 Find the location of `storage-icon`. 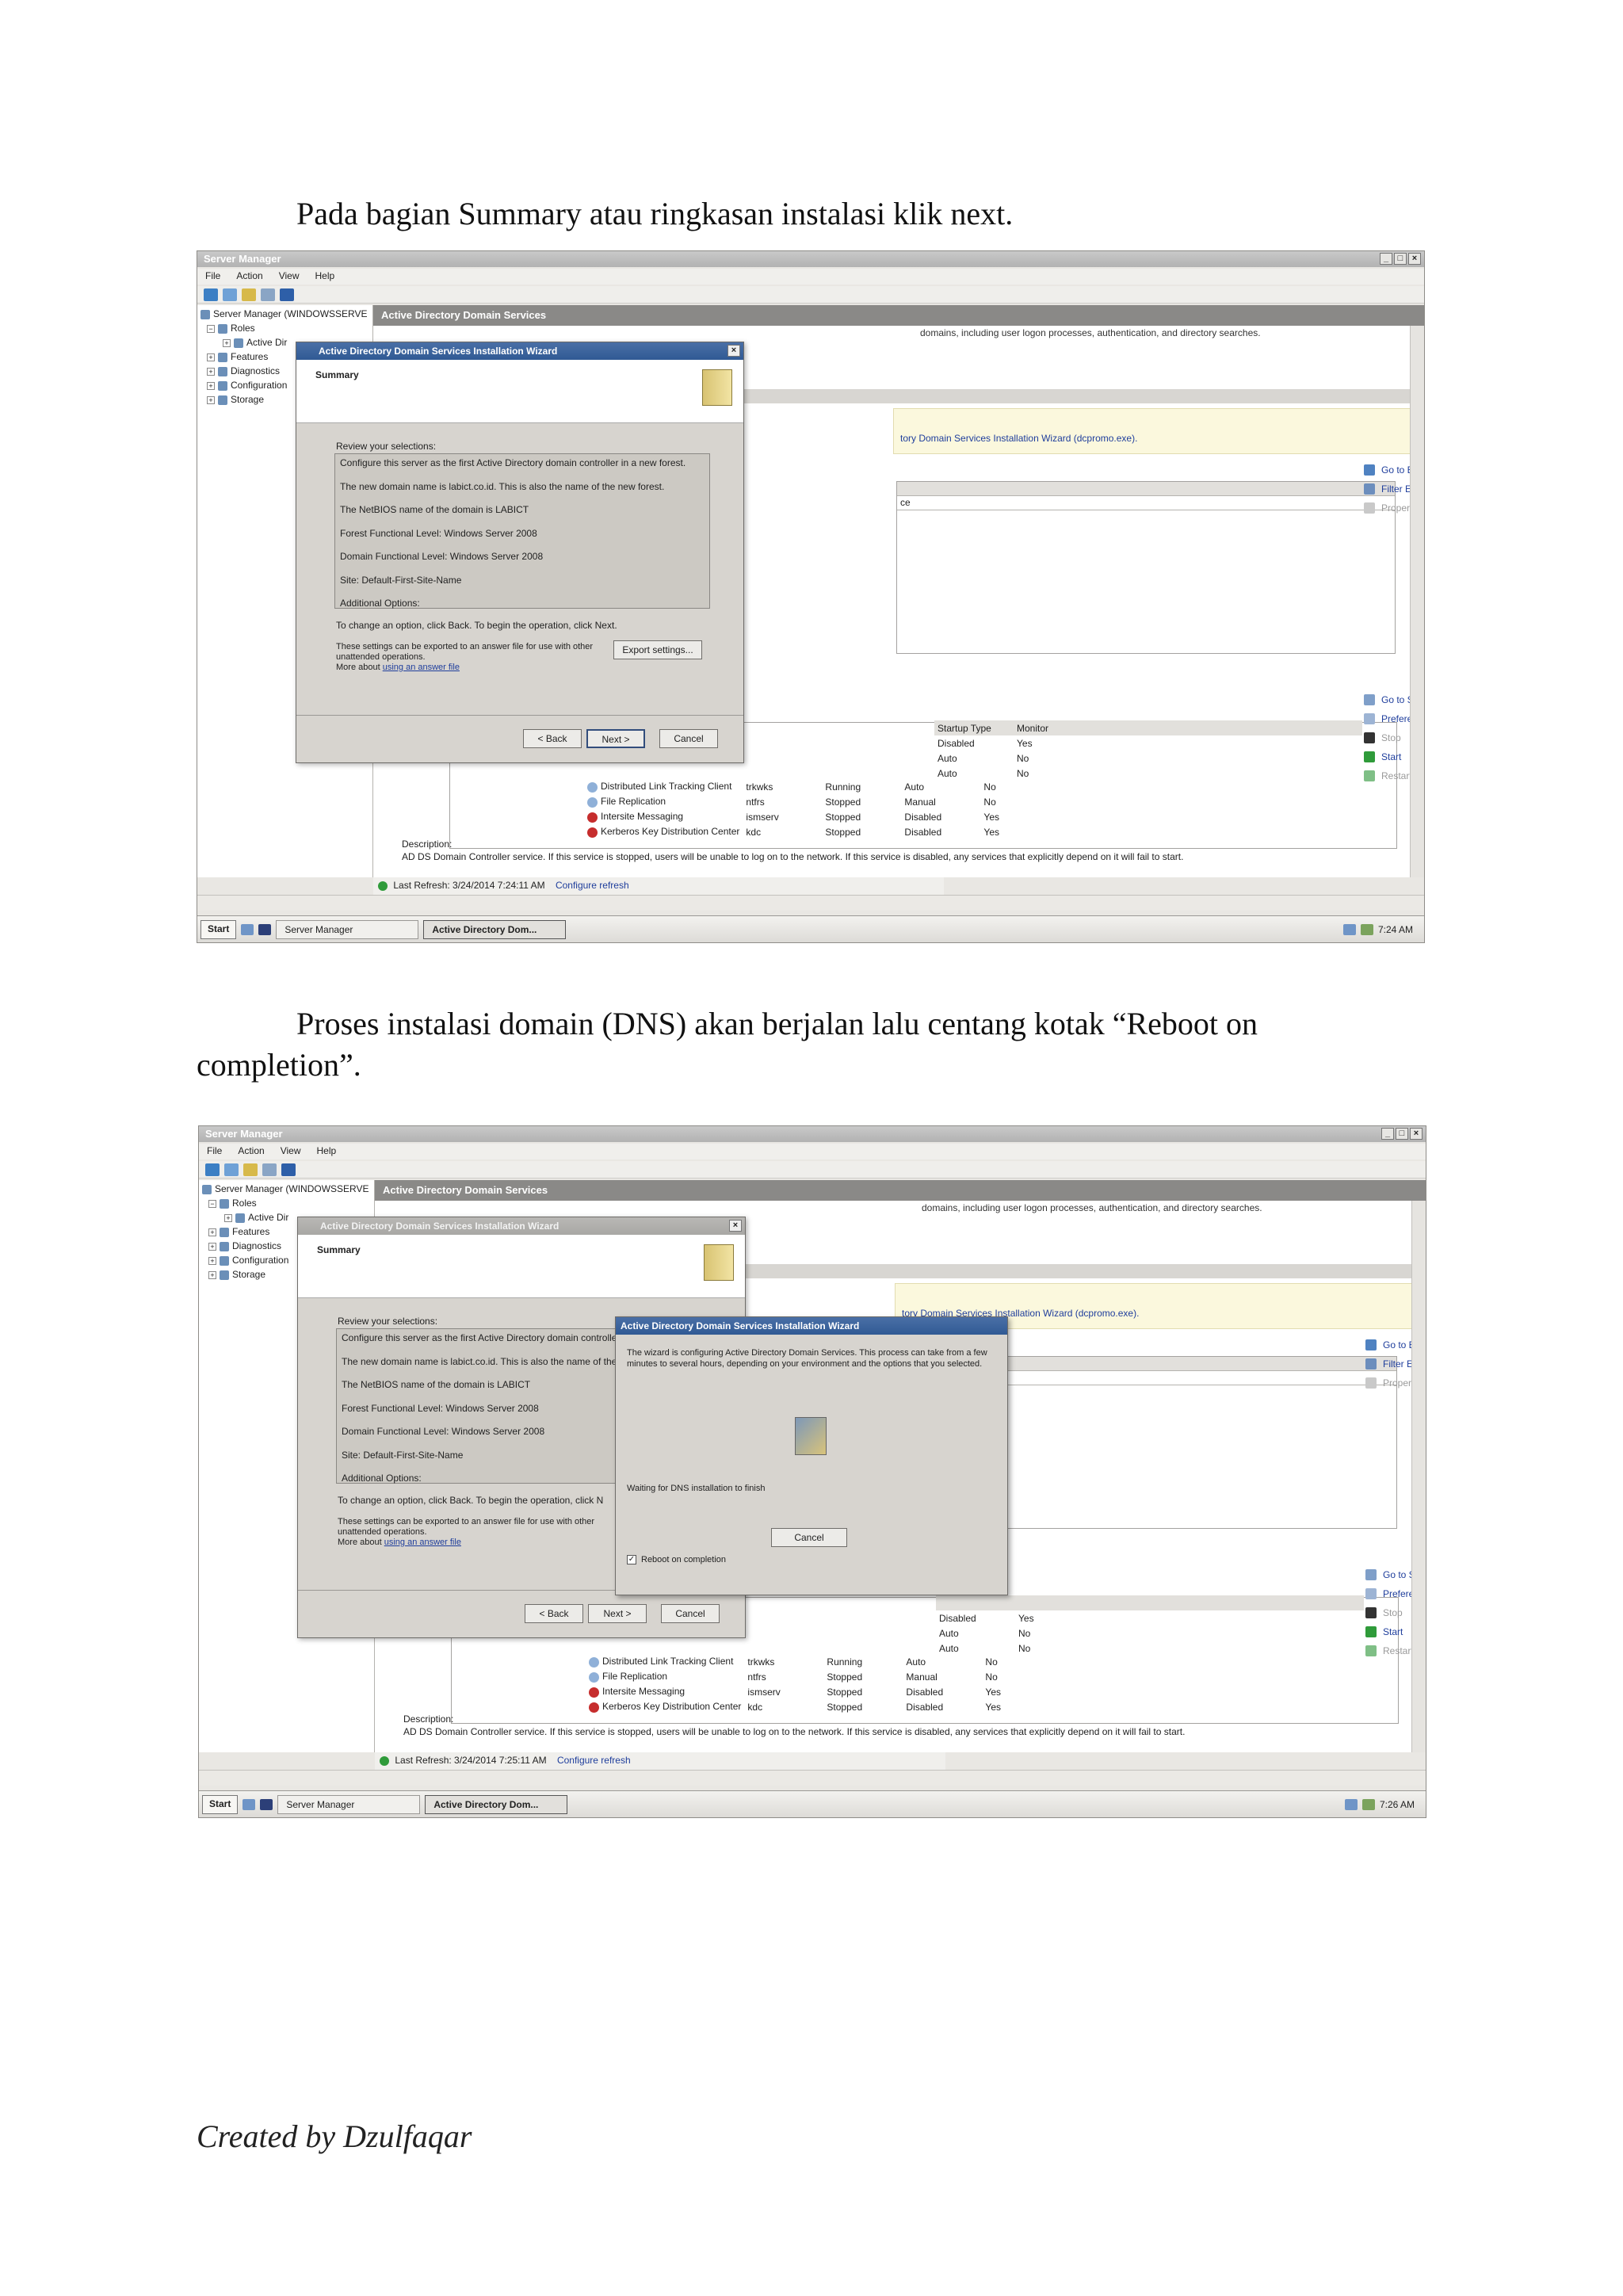

storage-icon is located at coordinates (225, 1275).